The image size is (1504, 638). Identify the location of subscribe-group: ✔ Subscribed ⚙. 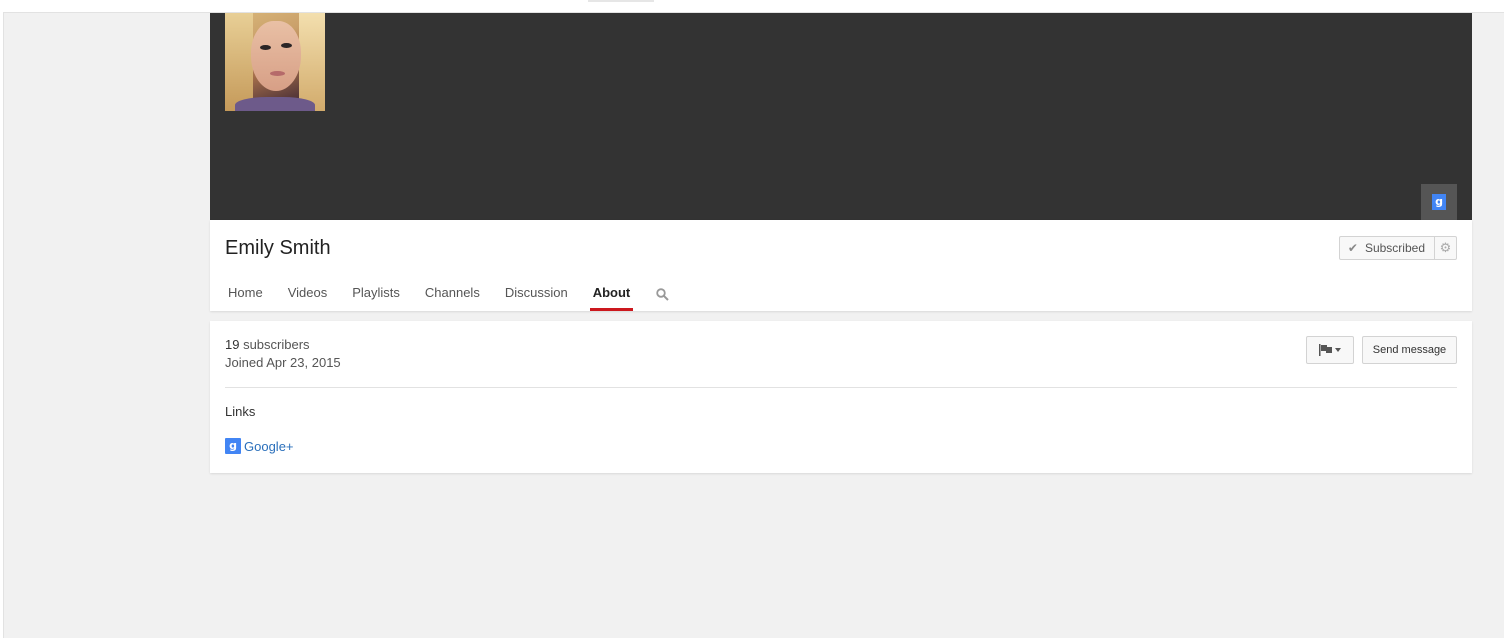
(1397, 248).